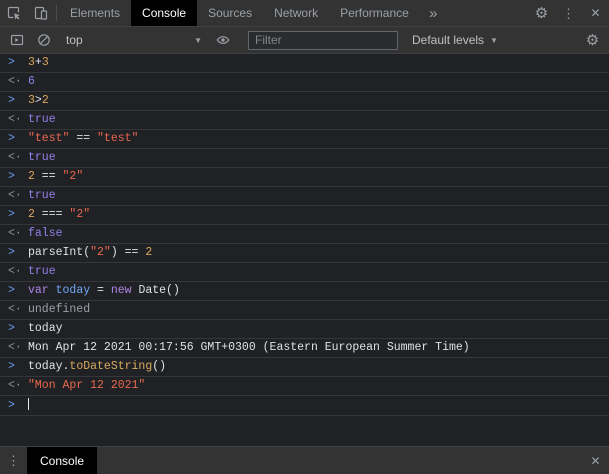 The width and height of the screenshot is (609, 474). What do you see at coordinates (230, 13) in the screenshot?
I see `tab-sources: Sources` at bounding box center [230, 13].